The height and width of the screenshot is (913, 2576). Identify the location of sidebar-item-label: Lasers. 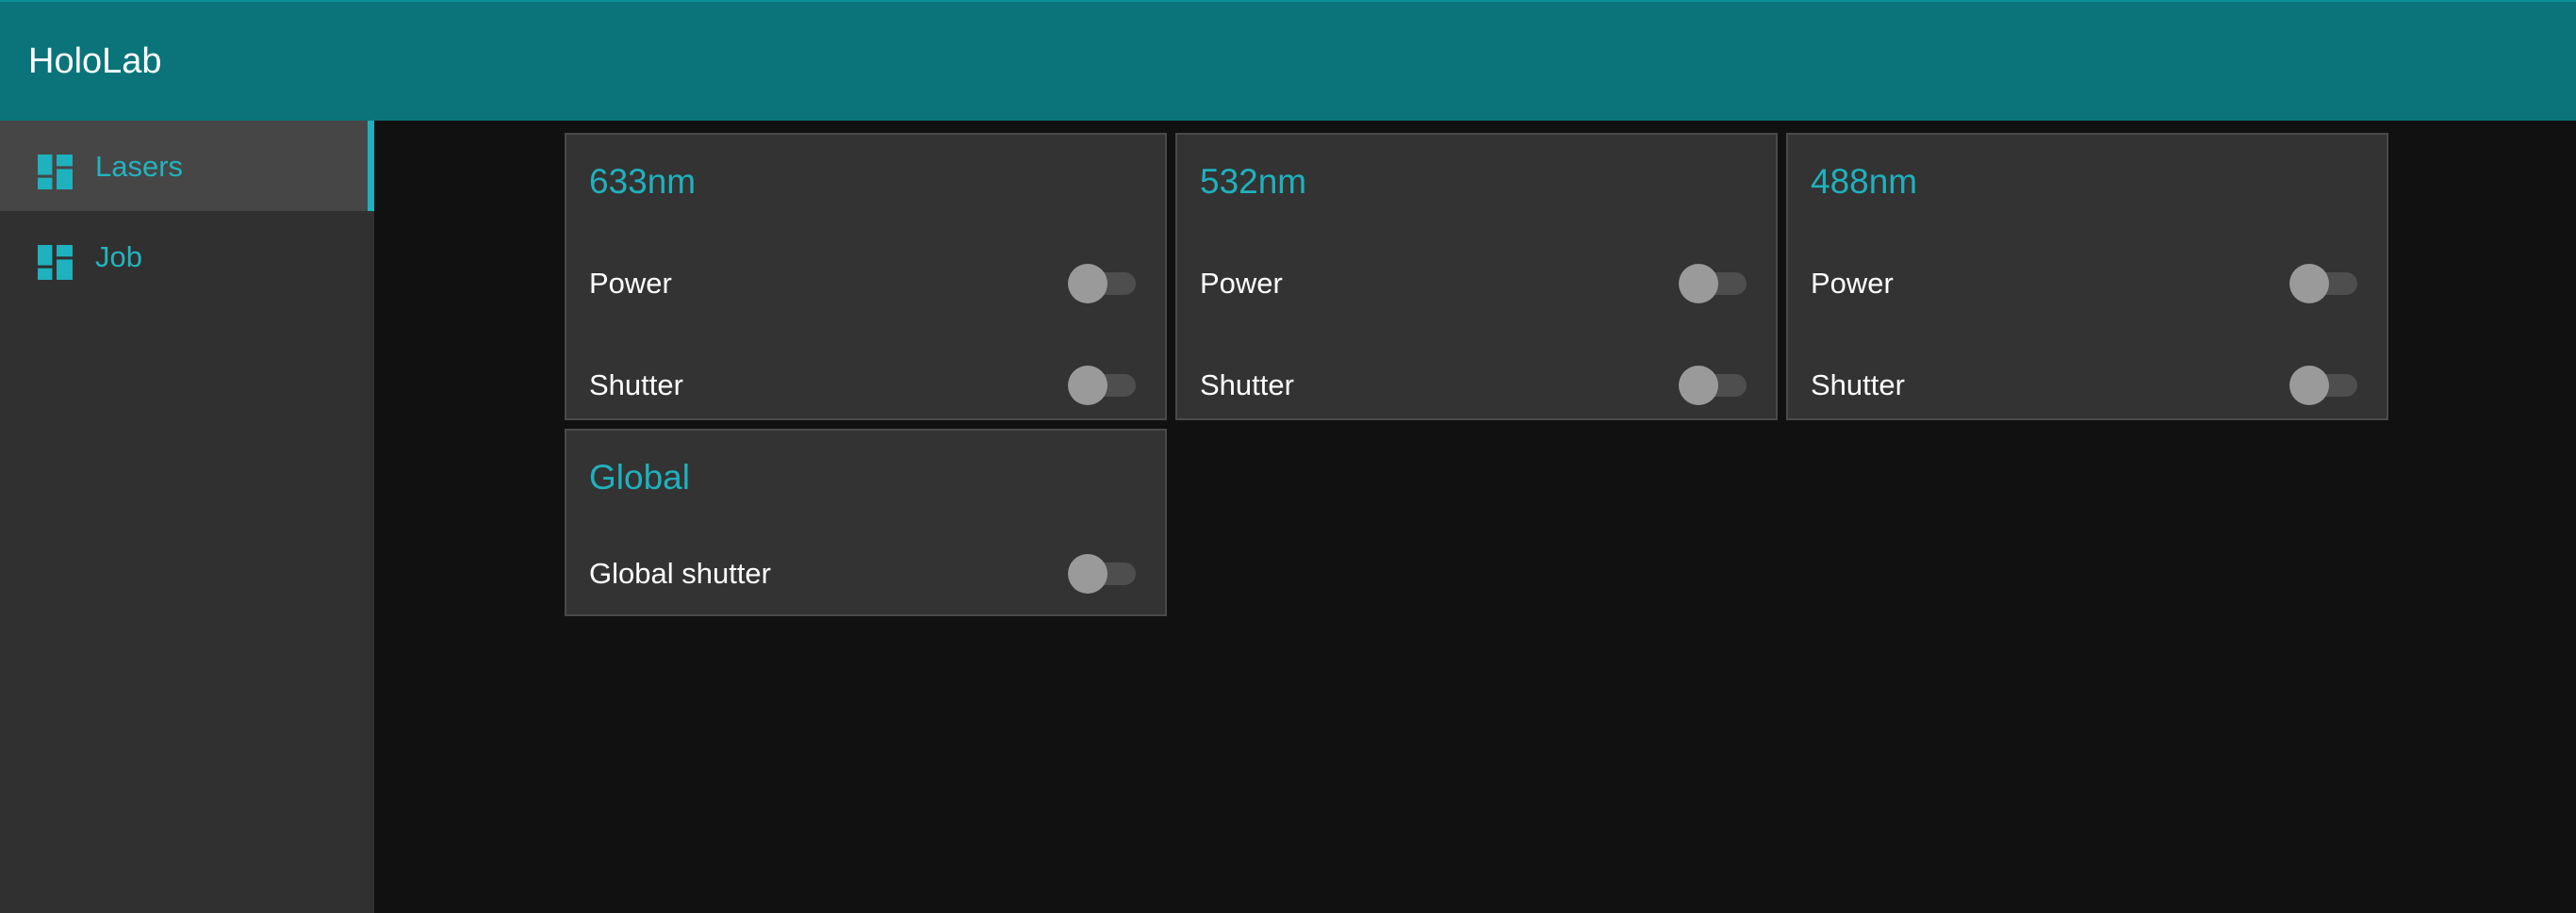
(139, 166).